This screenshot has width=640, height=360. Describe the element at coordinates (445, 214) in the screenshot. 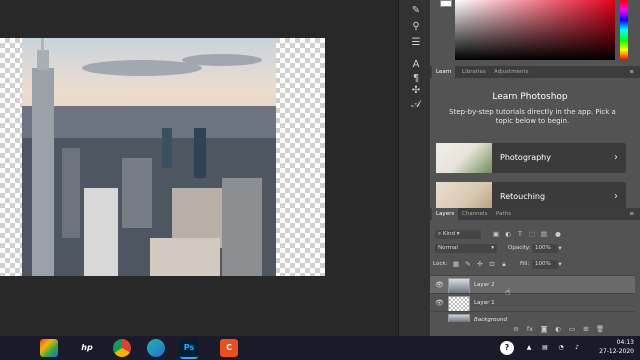

I see `tab-layers: Layers` at that location.